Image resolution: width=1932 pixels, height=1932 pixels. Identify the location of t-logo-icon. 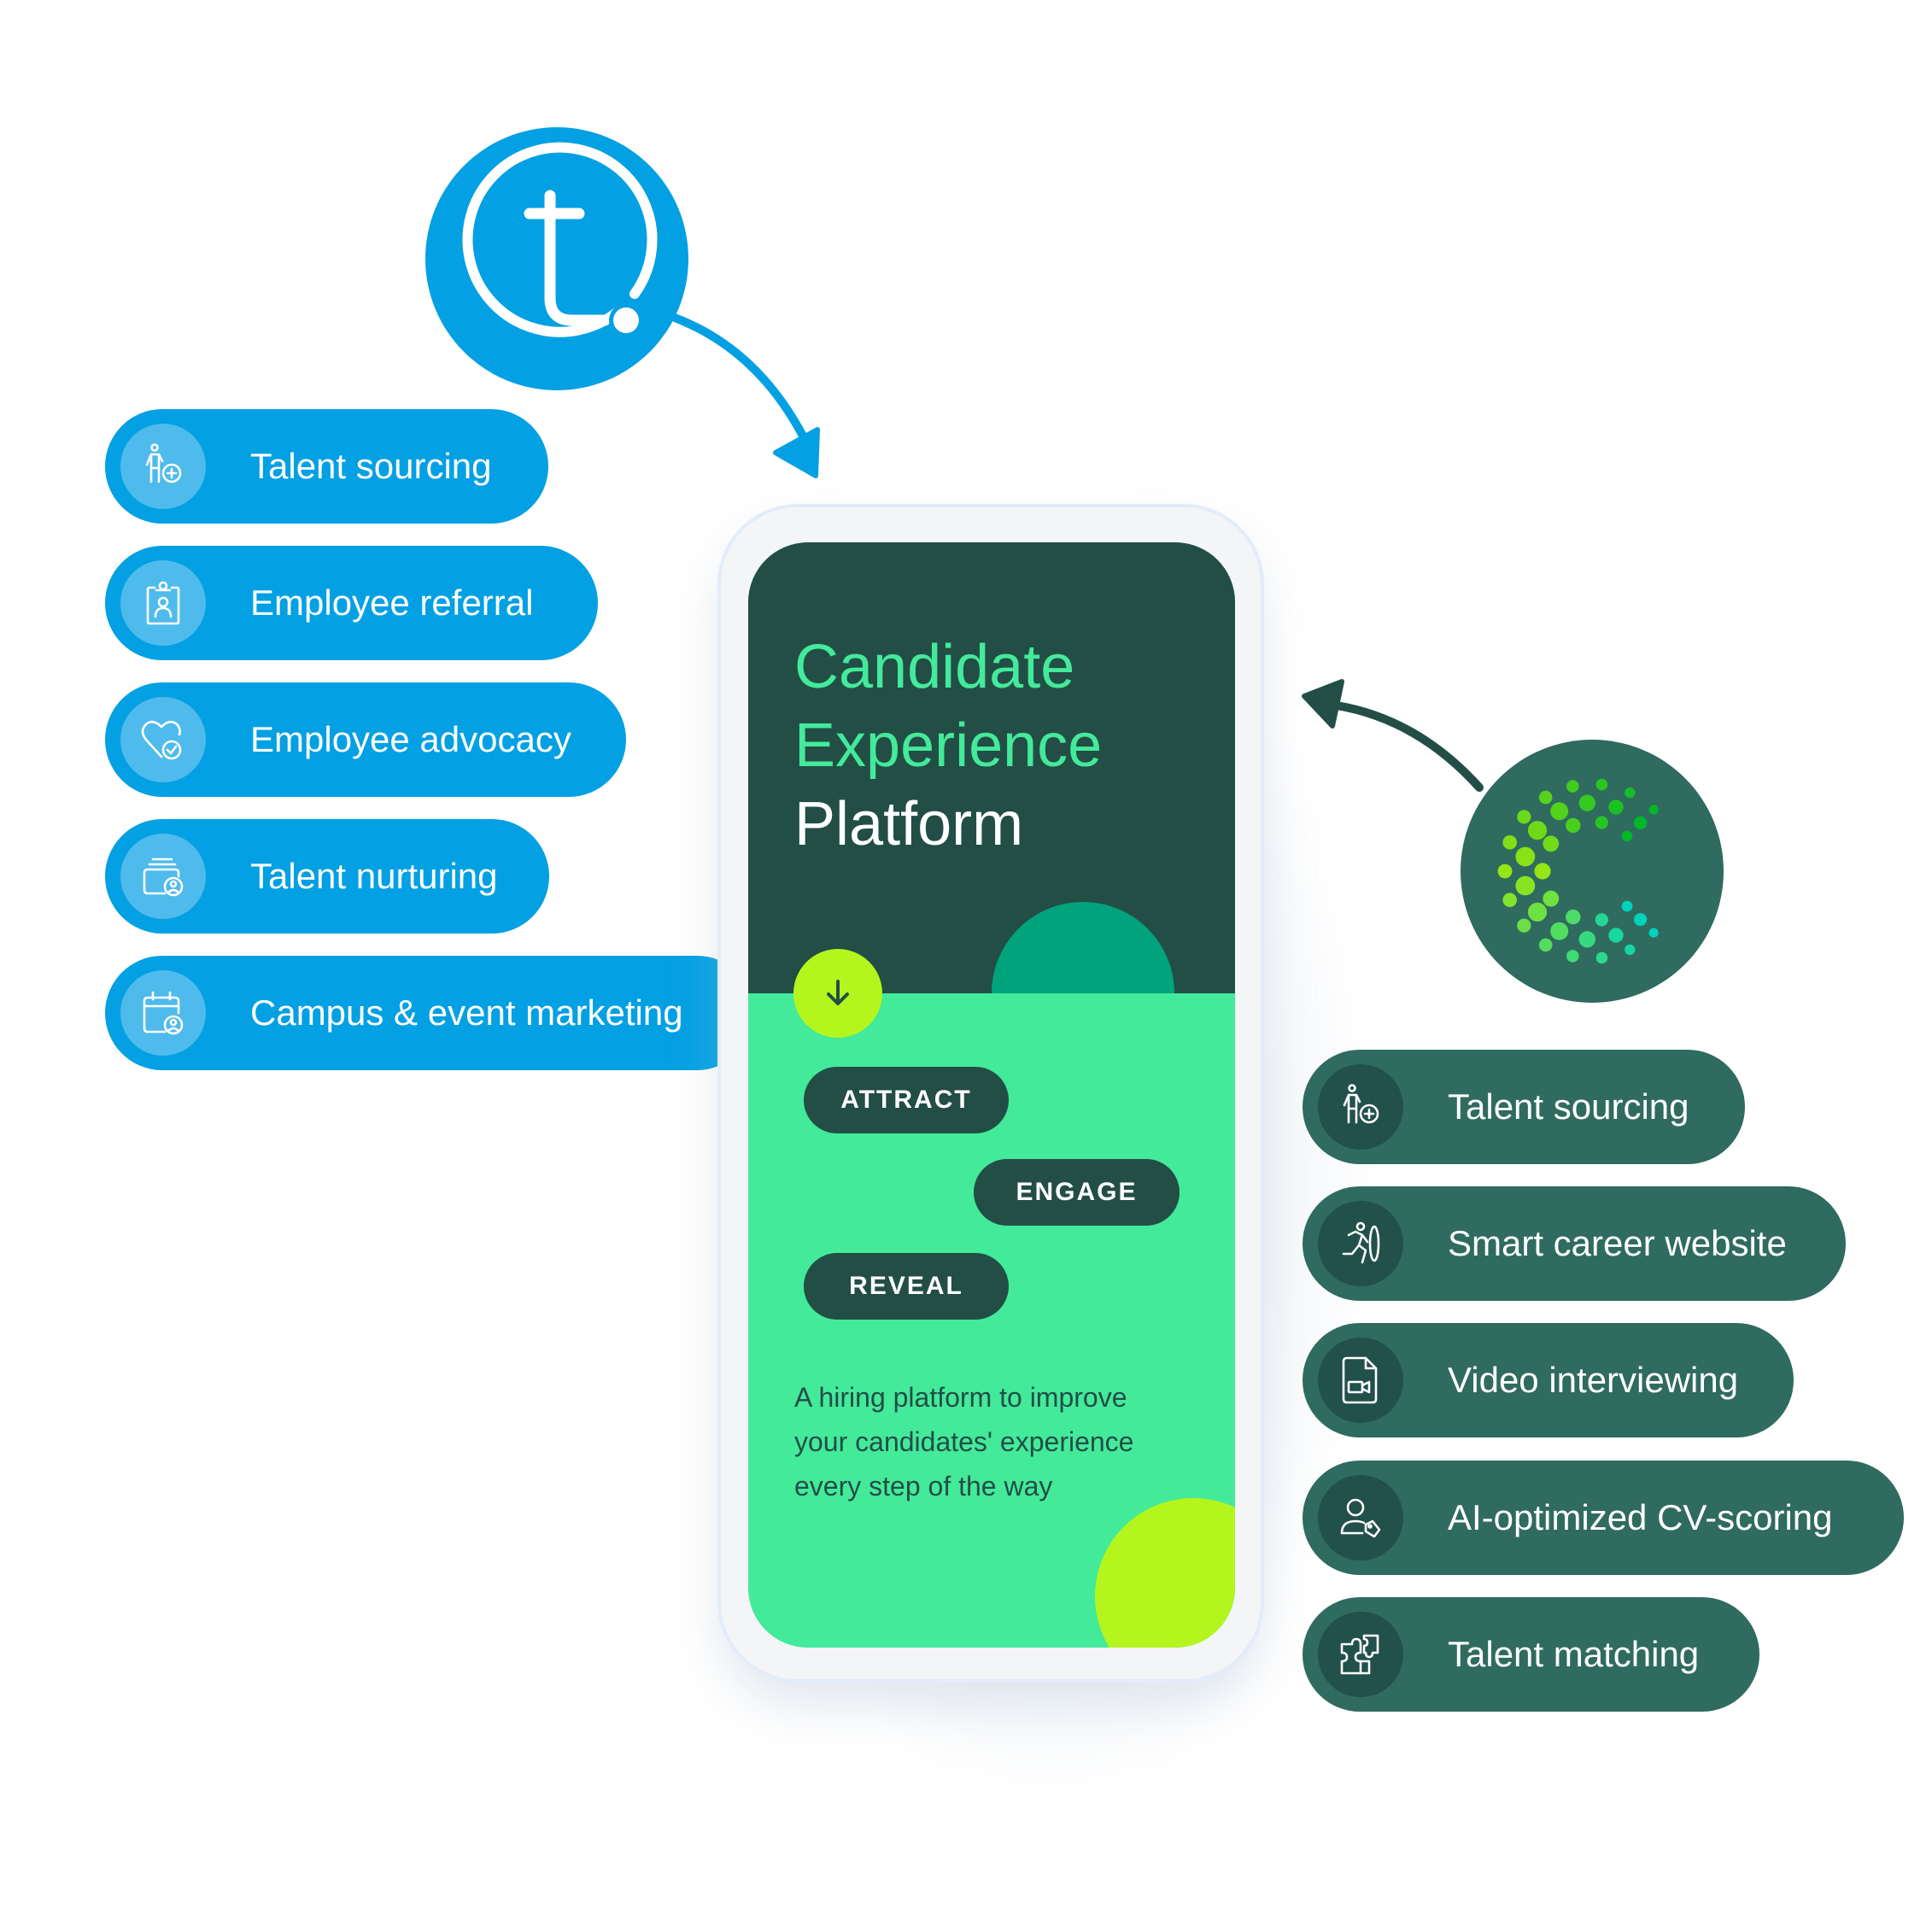
(556, 258).